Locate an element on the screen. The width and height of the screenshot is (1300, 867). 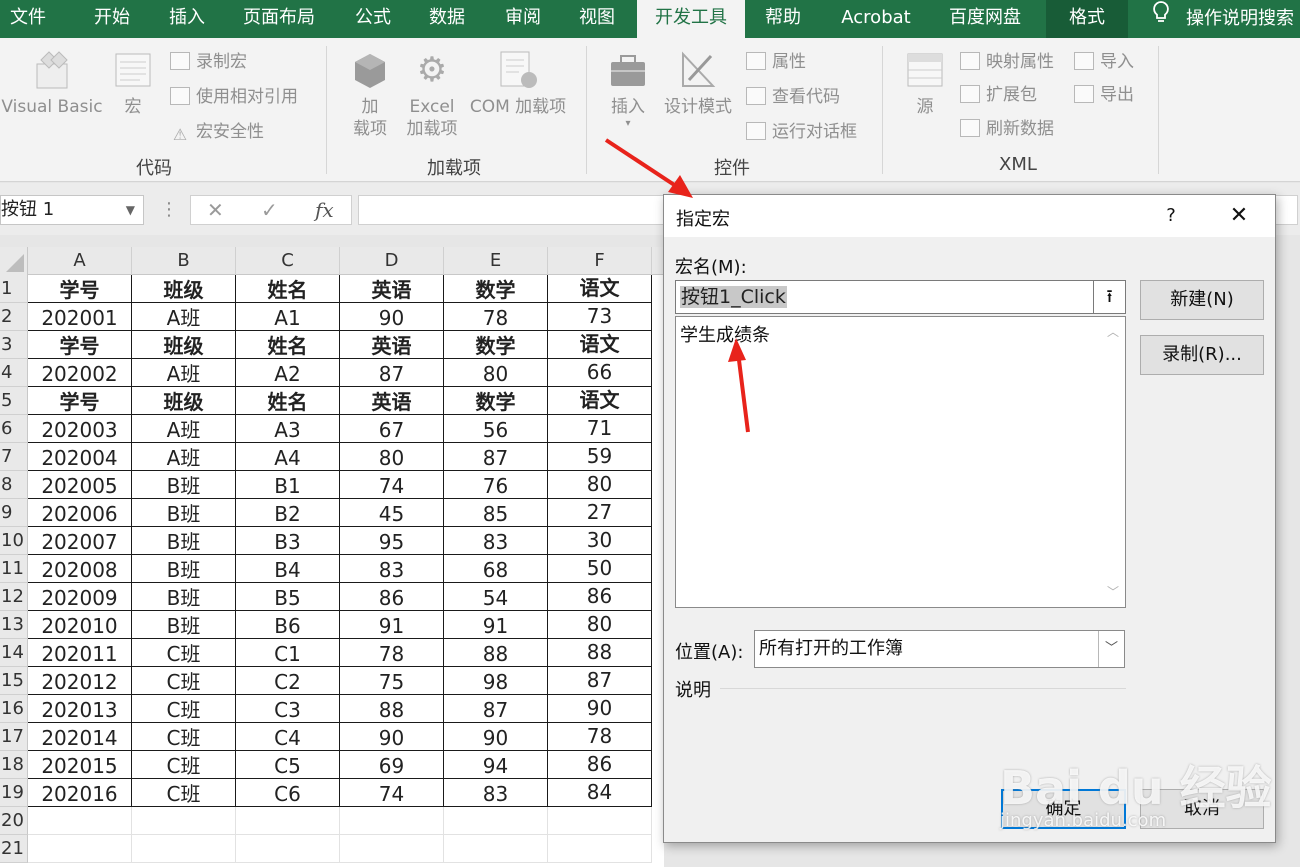
table-cell: B6 is located at coordinates (288, 625).